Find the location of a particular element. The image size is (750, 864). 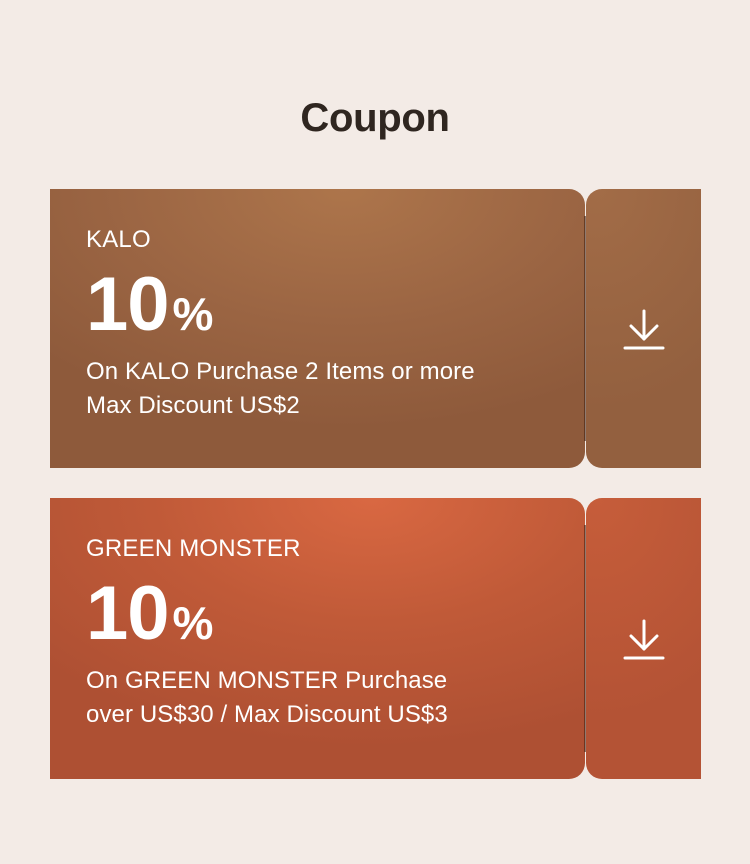

coupon-description-line: over US$30 / Max Discount US$3 is located at coordinates (267, 714).